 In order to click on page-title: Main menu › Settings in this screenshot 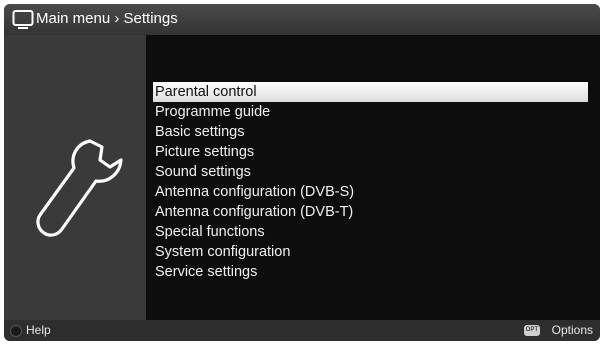, I will do `click(107, 18)`.